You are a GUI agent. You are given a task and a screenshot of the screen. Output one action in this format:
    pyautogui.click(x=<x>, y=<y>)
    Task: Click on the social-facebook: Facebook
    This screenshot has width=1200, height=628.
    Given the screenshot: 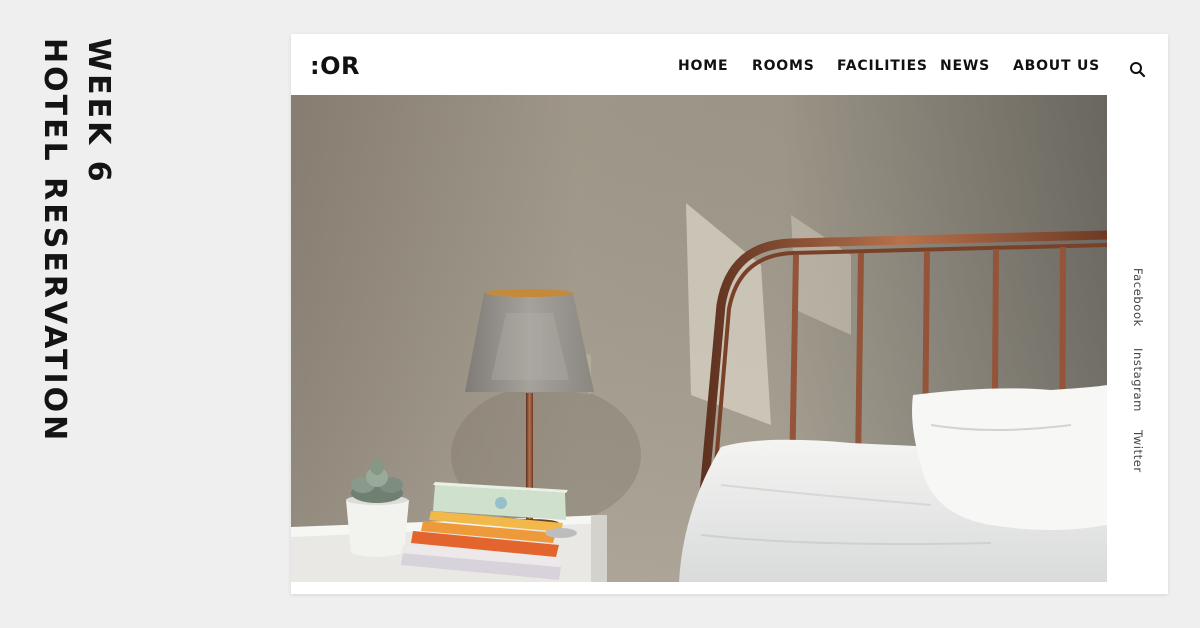 What is the action you would take?
    pyautogui.click(x=1138, y=297)
    